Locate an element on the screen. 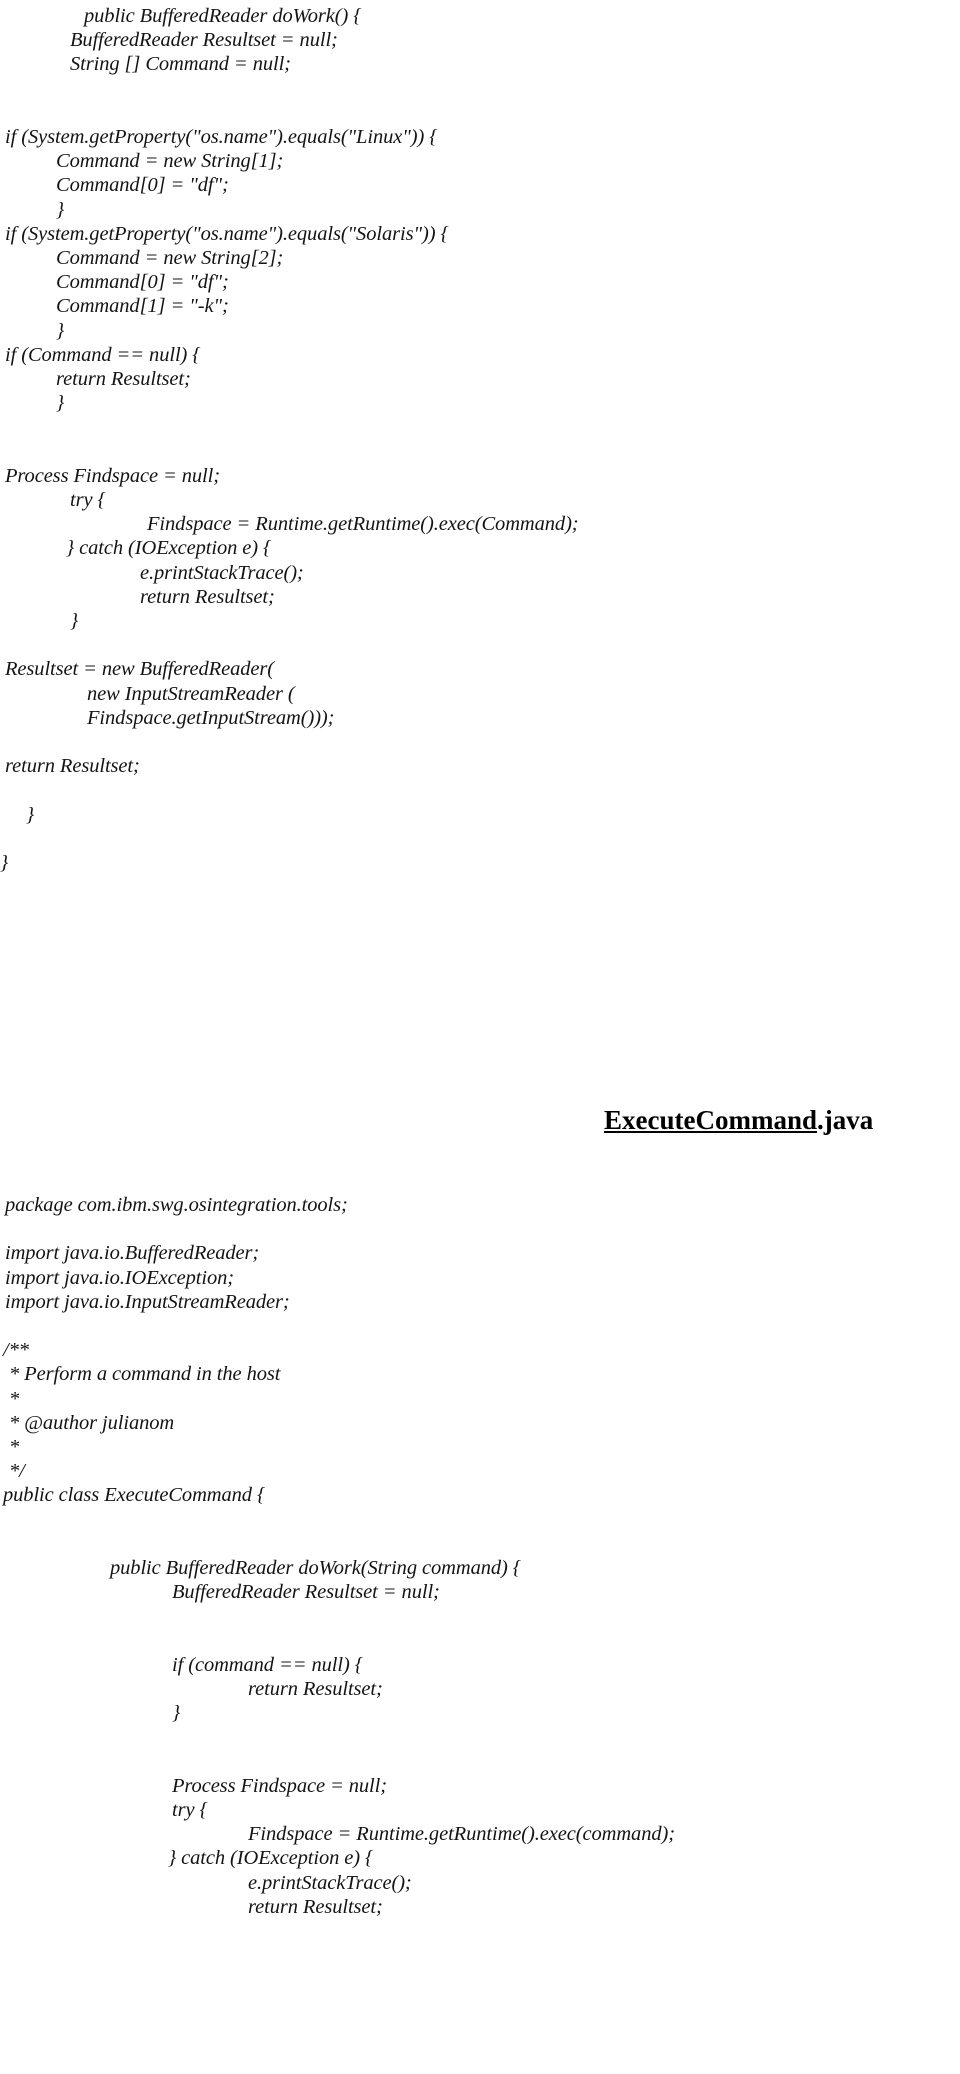  code-line: new InputStreamReader ( is located at coordinates (191, 693).